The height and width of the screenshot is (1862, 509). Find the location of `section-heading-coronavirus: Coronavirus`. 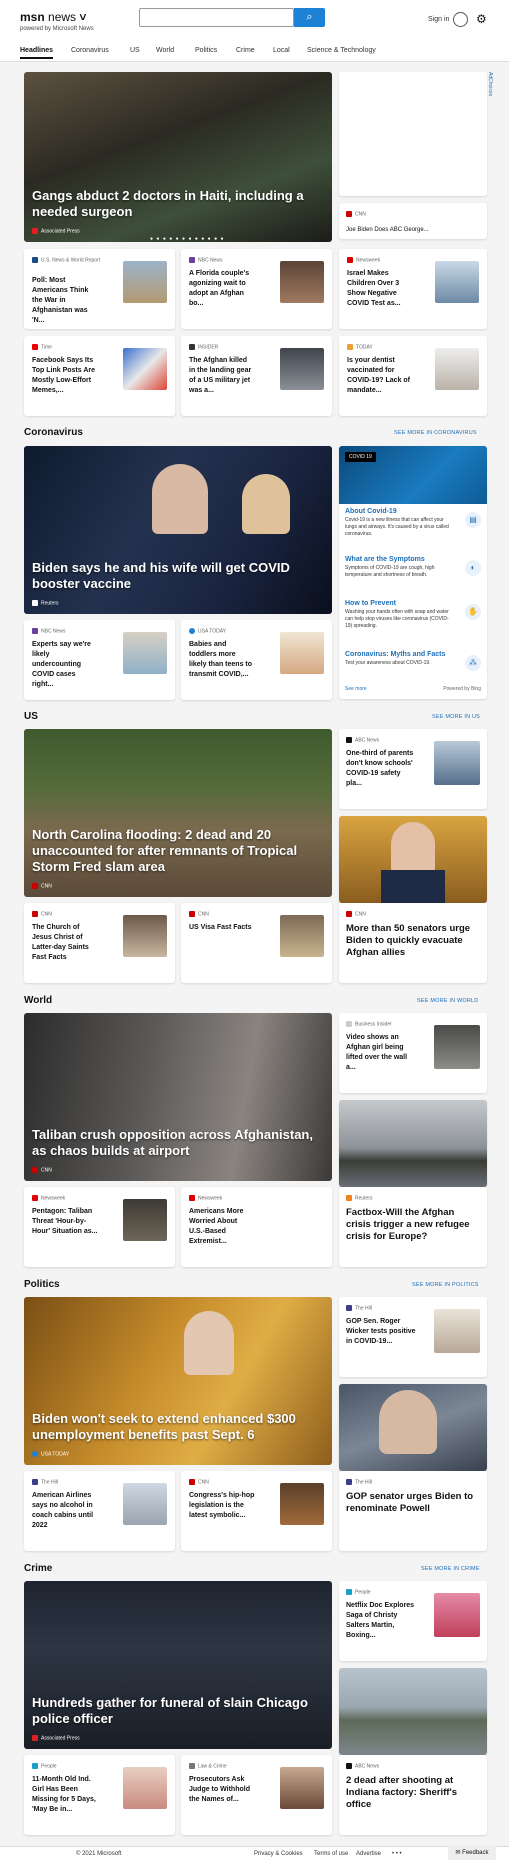

section-heading-coronavirus: Coronavirus is located at coordinates (53, 432).